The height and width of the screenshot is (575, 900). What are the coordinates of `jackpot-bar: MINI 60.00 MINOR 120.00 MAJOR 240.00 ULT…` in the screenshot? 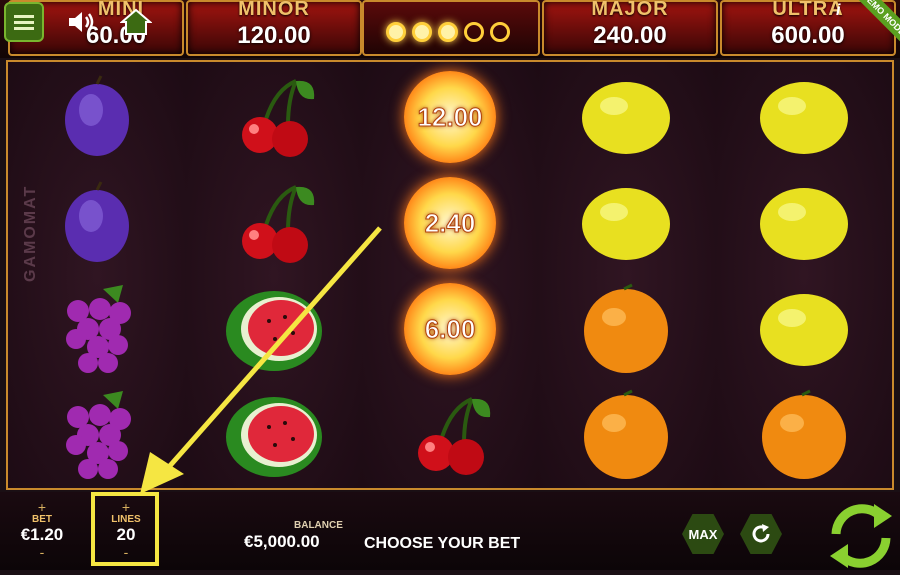 It's located at (450, 29).